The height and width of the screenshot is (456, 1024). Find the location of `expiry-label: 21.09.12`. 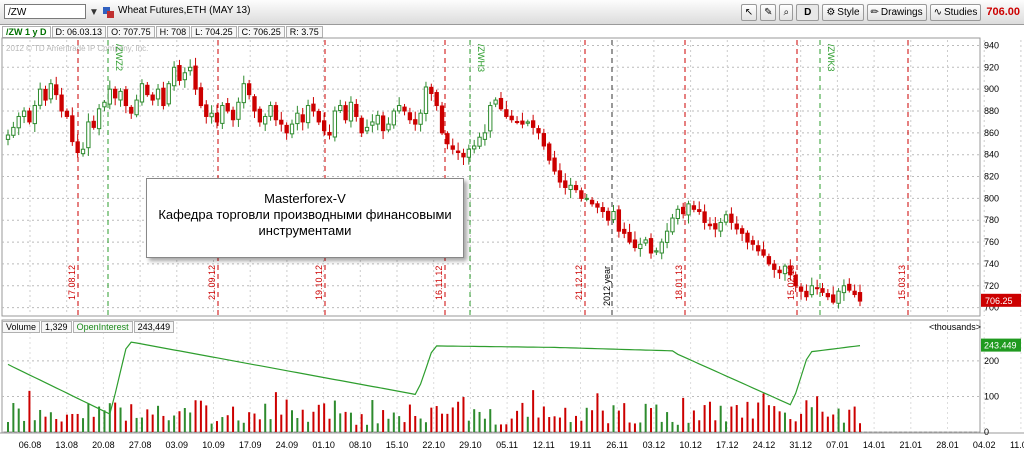

expiry-label: 21.09.12 is located at coordinates (212, 282).